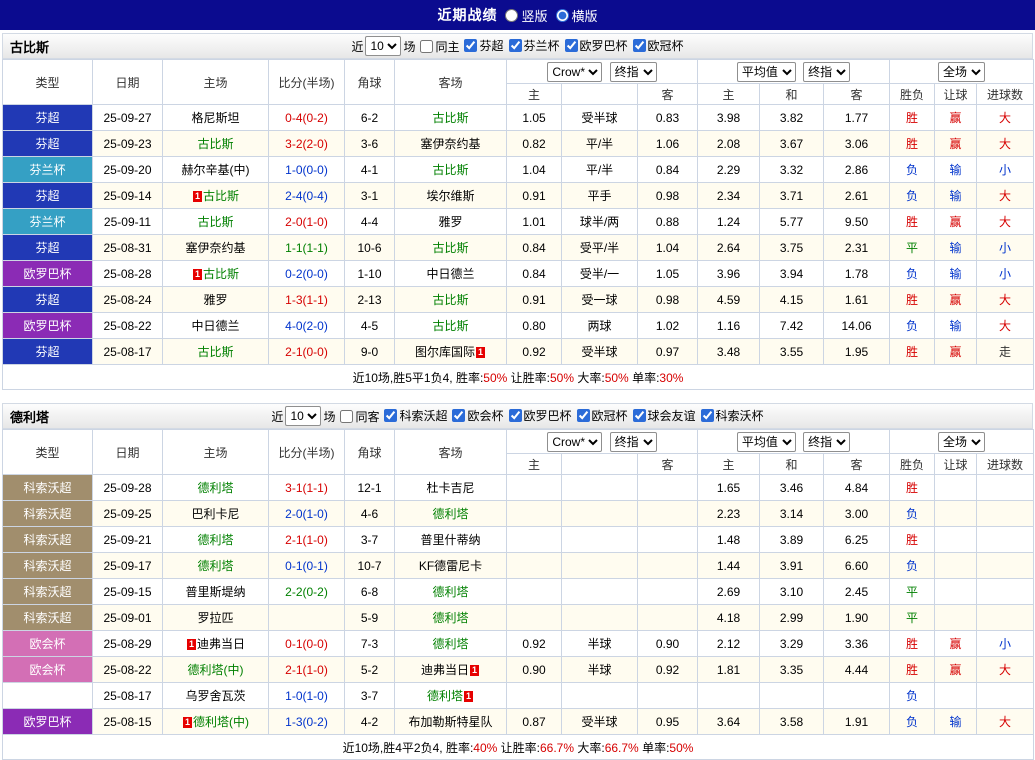 The height and width of the screenshot is (760, 1035). I want to click on euro-away-odds: 2.45, so click(856, 591).